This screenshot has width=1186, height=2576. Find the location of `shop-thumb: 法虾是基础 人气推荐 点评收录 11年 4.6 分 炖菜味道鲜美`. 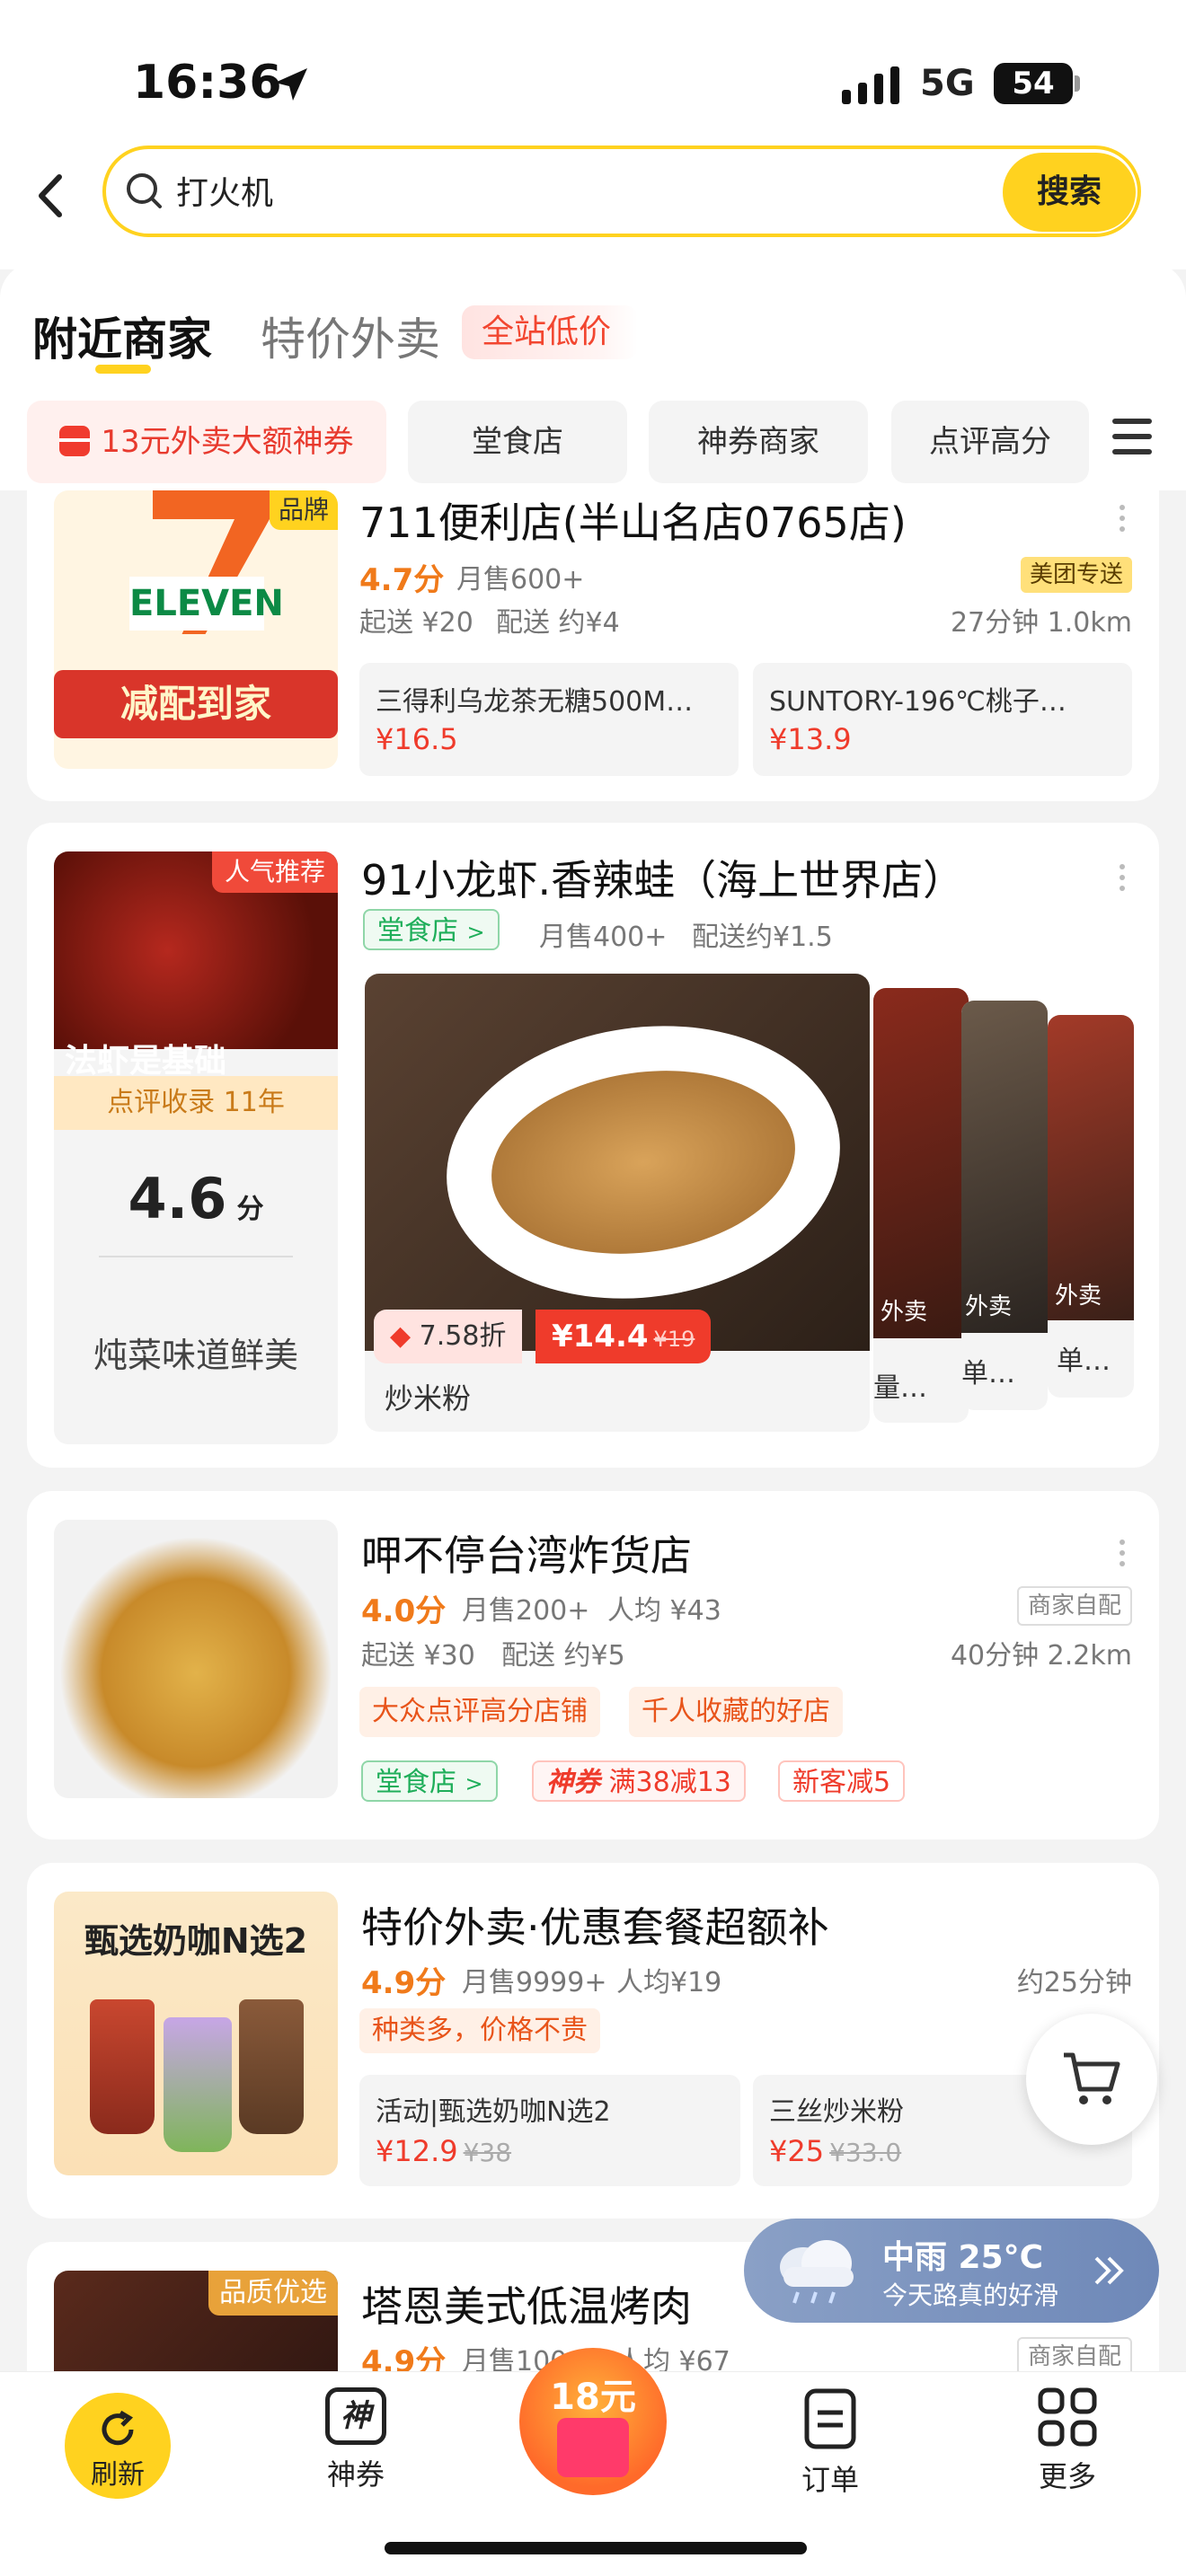

shop-thumb: 法虾是基础 人气推荐 点评收录 11年 4.6 分 炖菜味道鲜美 is located at coordinates (196, 1147).